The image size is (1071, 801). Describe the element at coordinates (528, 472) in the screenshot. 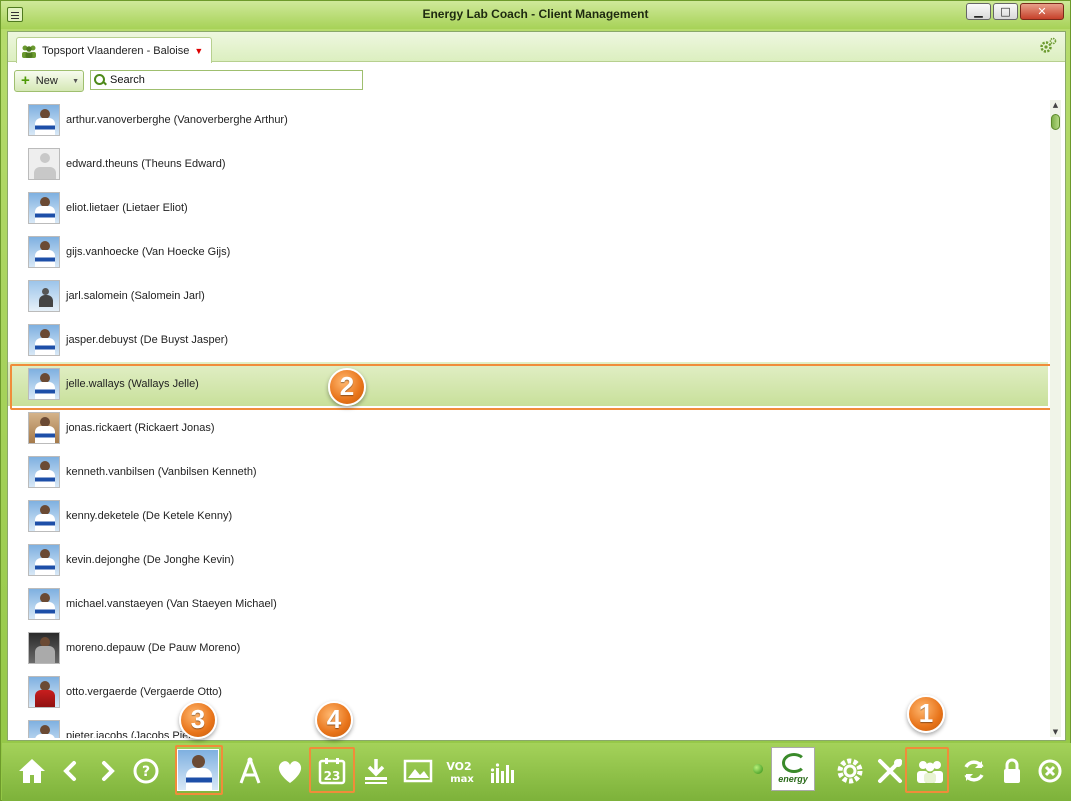

I see `client-row: kenneth.vanbilsen (Vanbilsen Kenneth)` at that location.